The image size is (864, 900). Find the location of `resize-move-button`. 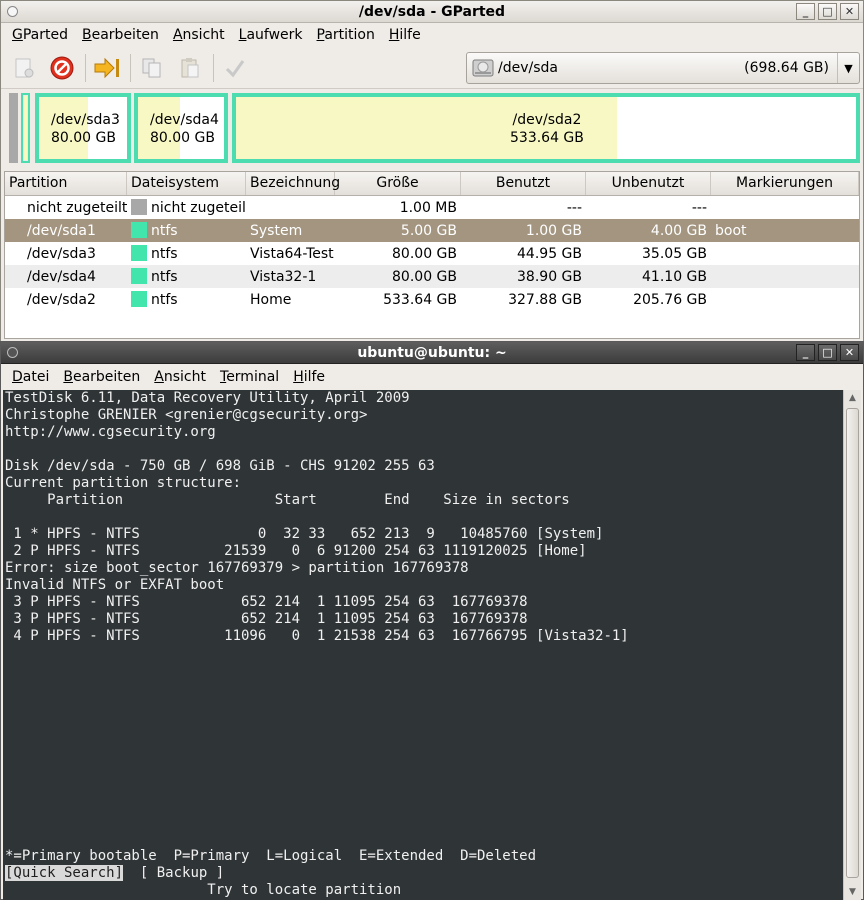

resize-move-button is located at coordinates (107, 68).